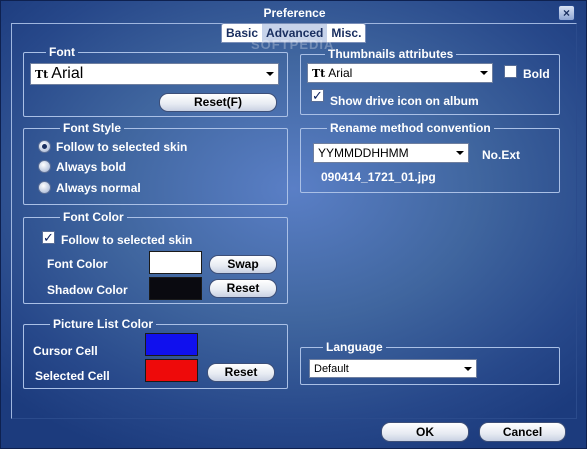 The image size is (587, 449). Describe the element at coordinates (44, 166) in the screenshot. I see `radio-always-bold` at that location.